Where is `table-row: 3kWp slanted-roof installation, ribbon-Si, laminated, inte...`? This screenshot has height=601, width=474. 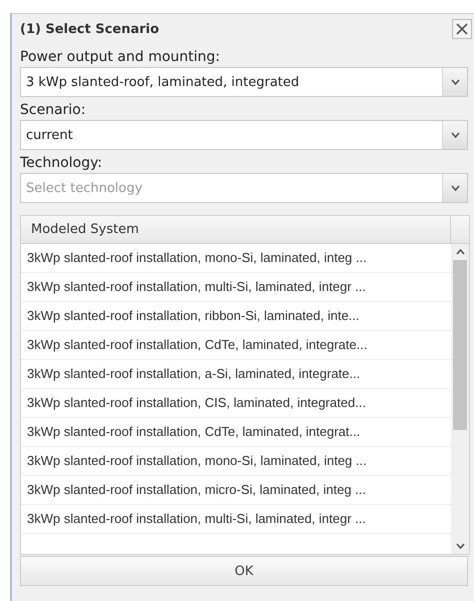
table-row: 3kWp slanted-roof installation, ribbon-Si, laminated, inte... is located at coordinates (236, 316).